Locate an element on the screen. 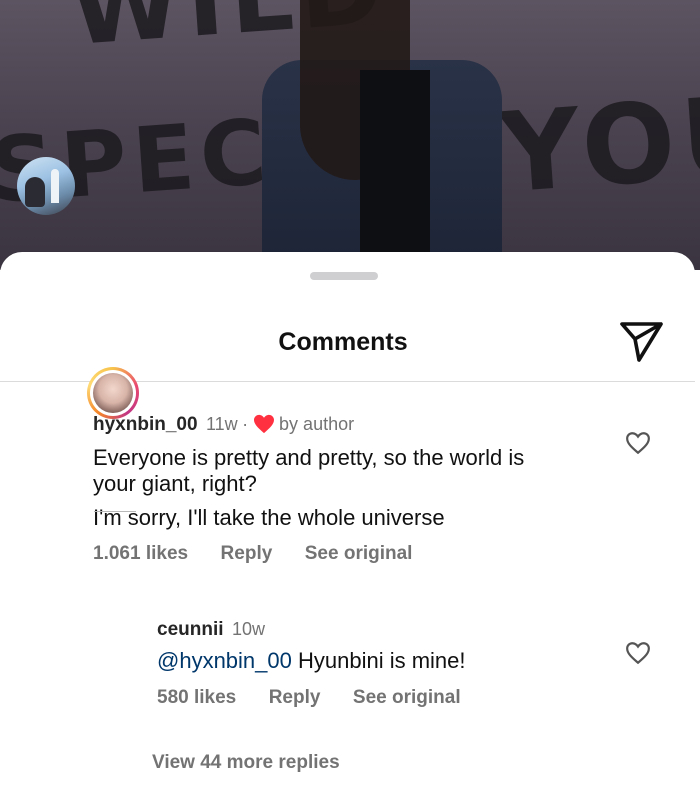 Image resolution: width=700 pixels, height=792 pixels. reply-header: ceunnii 10w is located at coordinates (211, 630).